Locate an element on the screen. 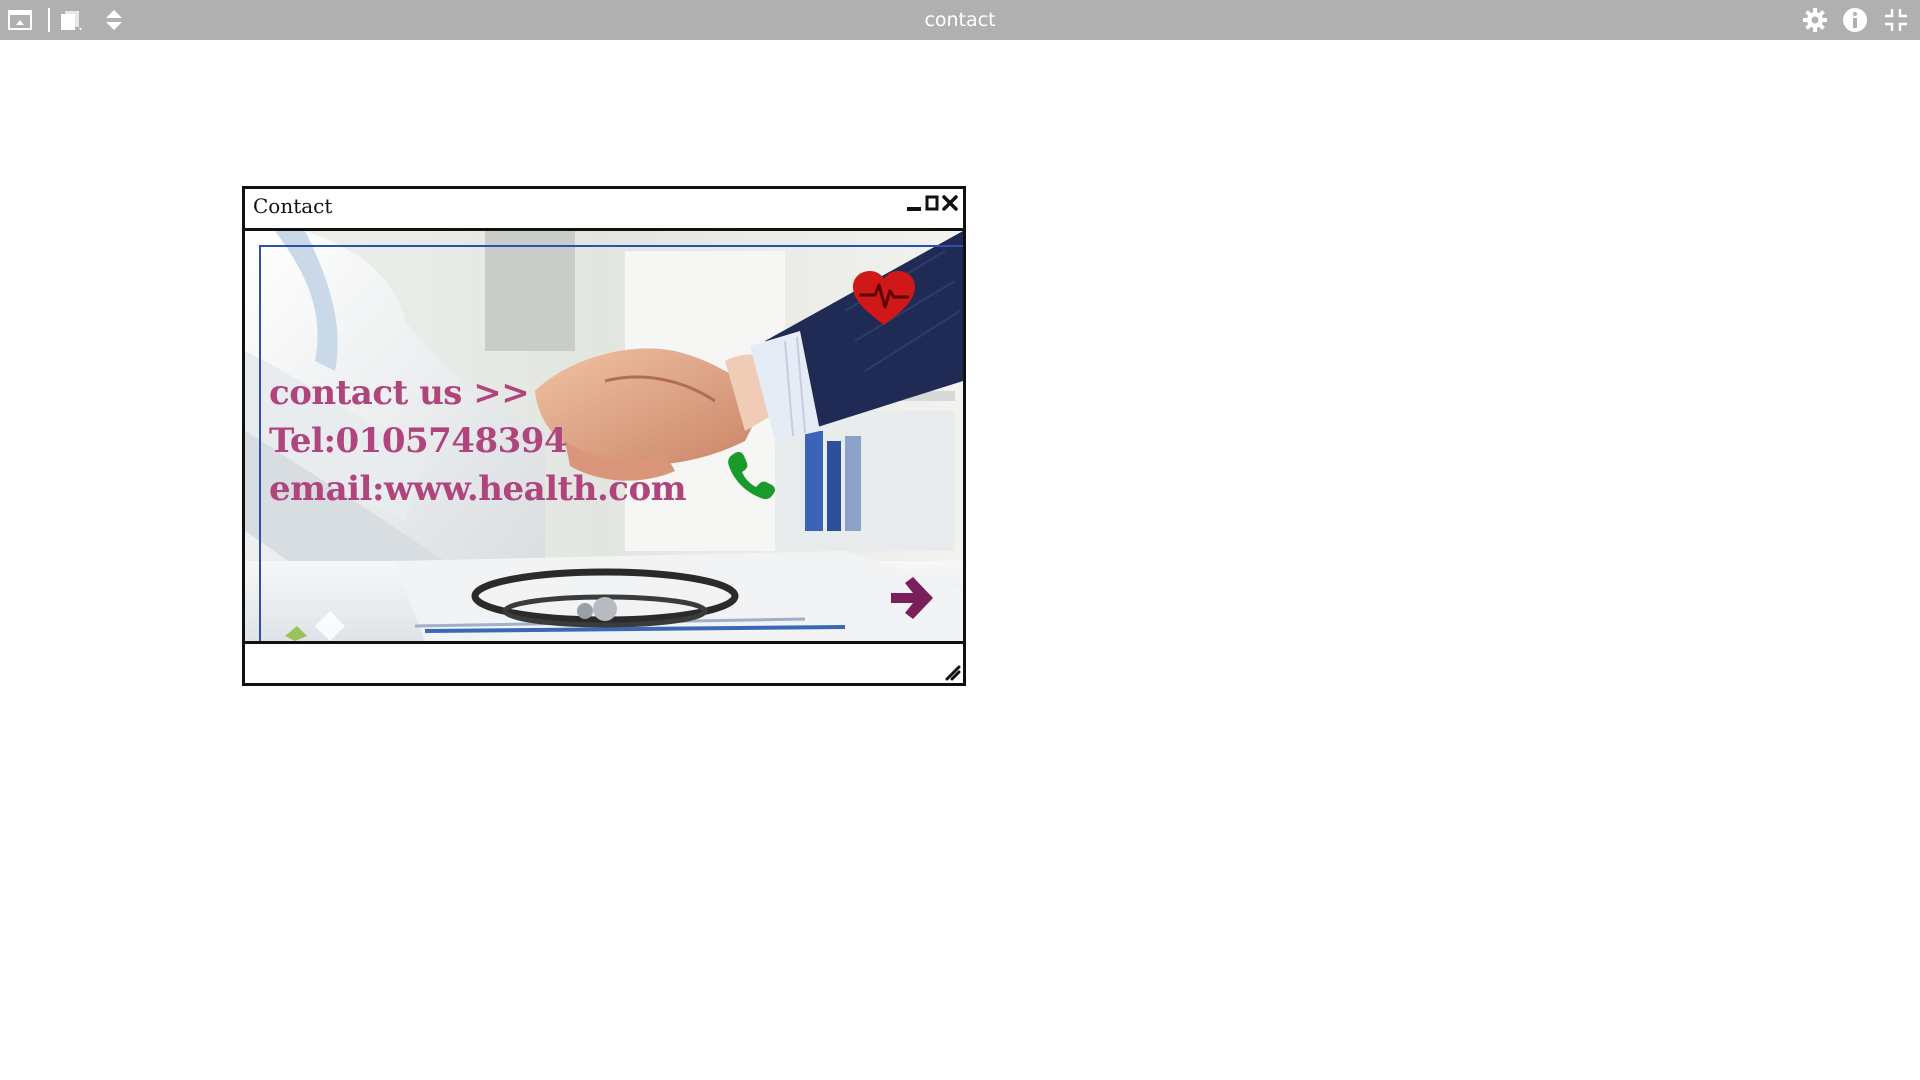 The image size is (1920, 1080). maximize-icon is located at coordinates (932, 204).